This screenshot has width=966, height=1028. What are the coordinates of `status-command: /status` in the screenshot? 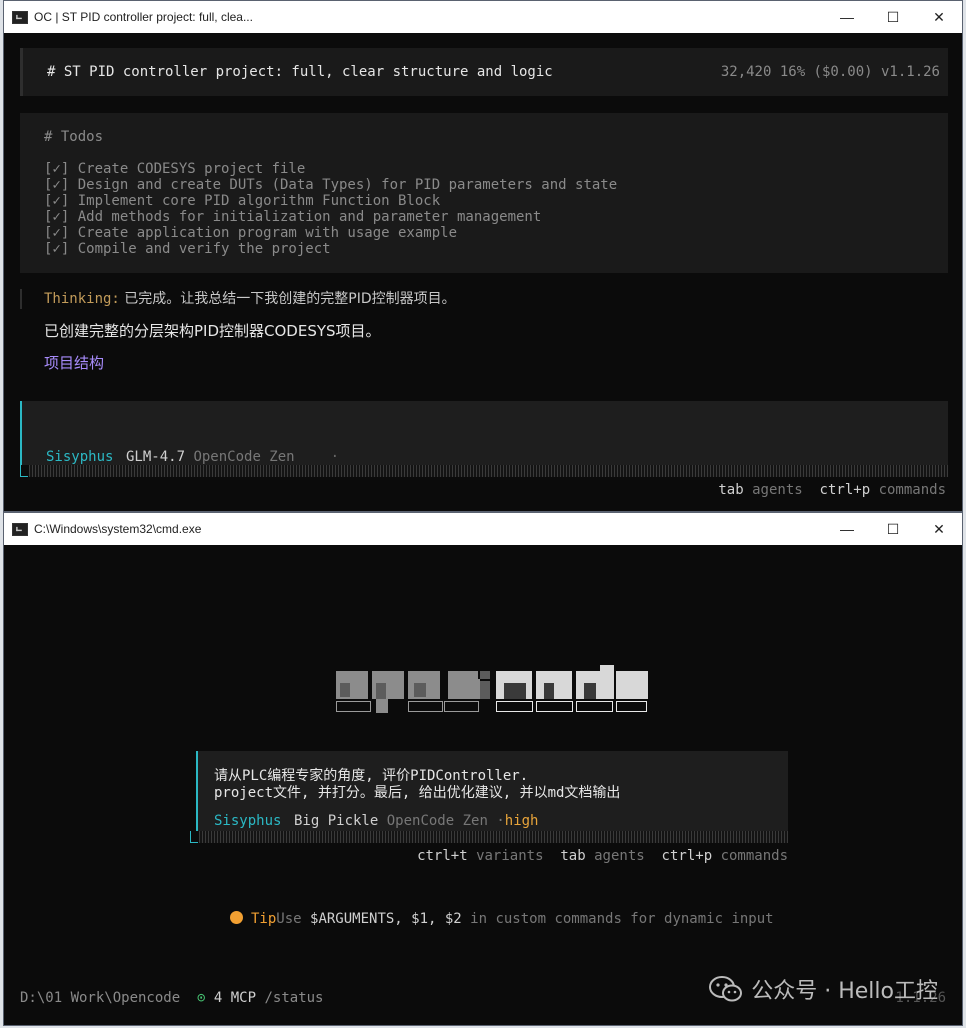 It's located at (293, 998).